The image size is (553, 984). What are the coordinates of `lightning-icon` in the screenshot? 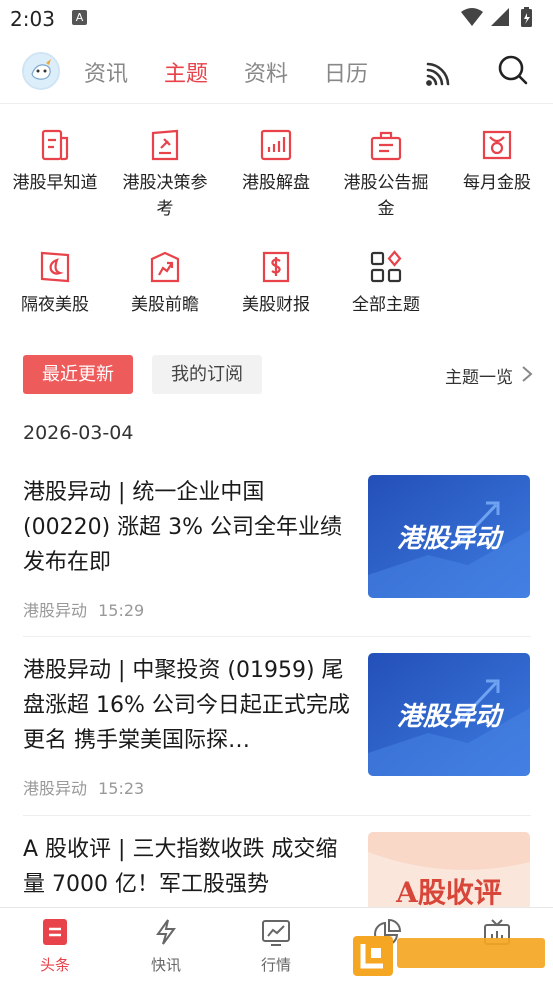 It's located at (166, 932).